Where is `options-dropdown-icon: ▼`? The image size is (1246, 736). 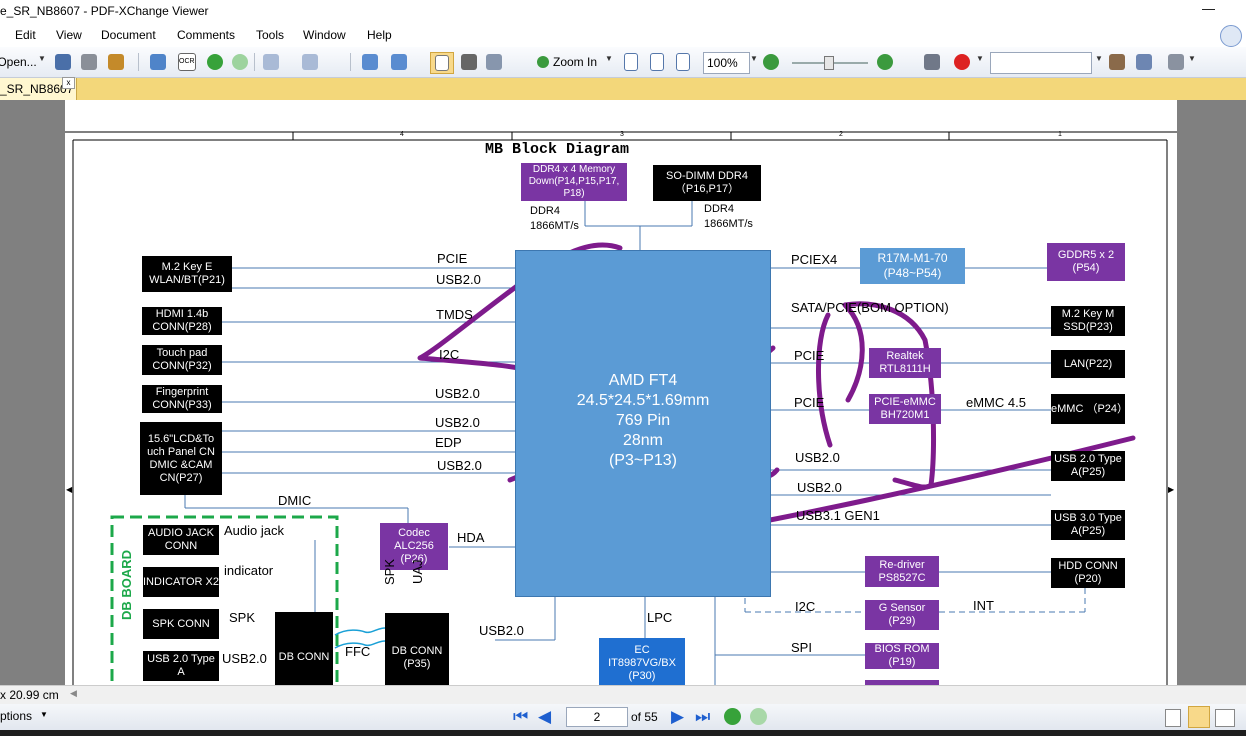
options-dropdown-icon: ▼ is located at coordinates (44, 714).